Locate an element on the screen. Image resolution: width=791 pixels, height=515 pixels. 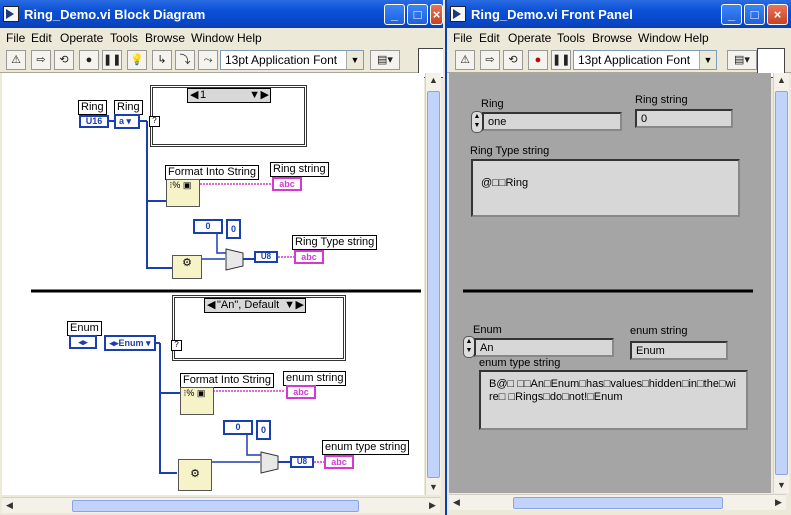
bd-titlebar: Ring_Demo.vi Block Diagram _ □ × is located at coordinates (221, 14).